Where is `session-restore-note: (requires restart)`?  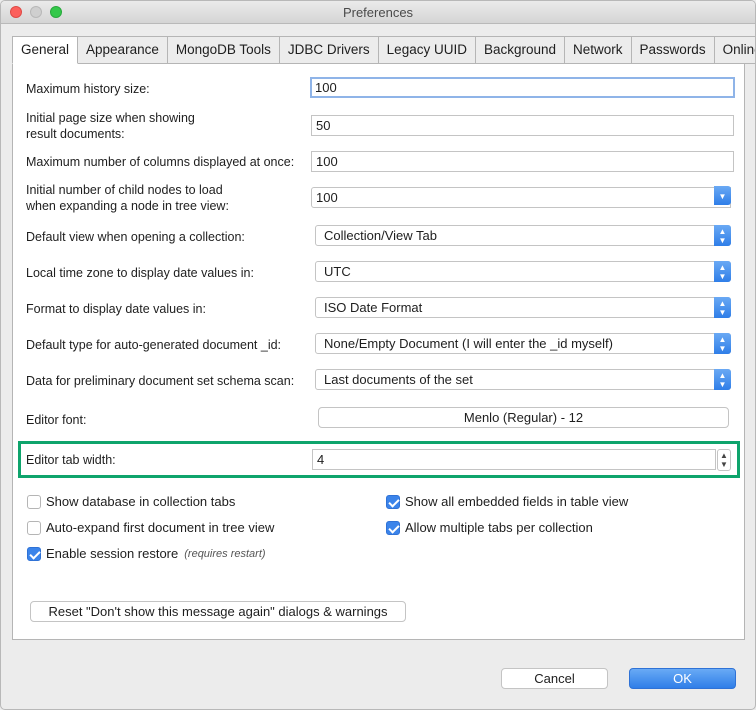
session-restore-note: (requires restart) is located at coordinates (225, 553).